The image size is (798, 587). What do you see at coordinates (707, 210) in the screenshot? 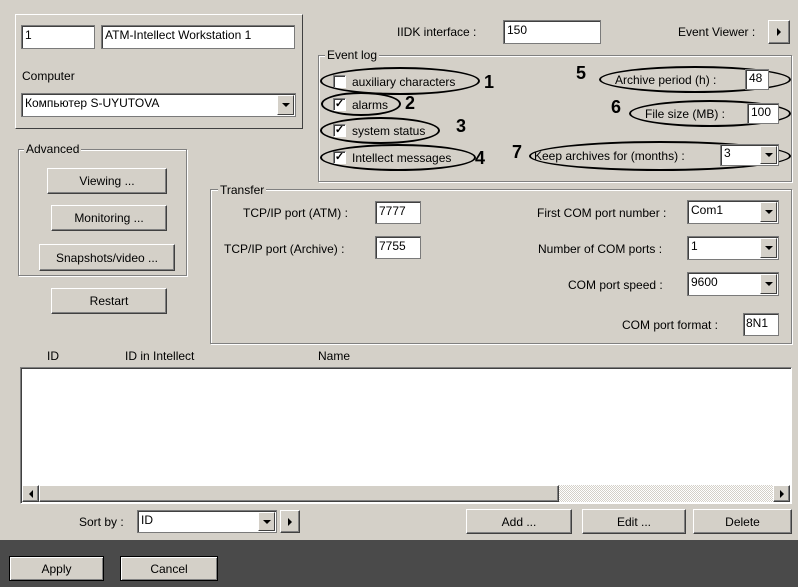
I see `first-com-value: Com1` at bounding box center [707, 210].